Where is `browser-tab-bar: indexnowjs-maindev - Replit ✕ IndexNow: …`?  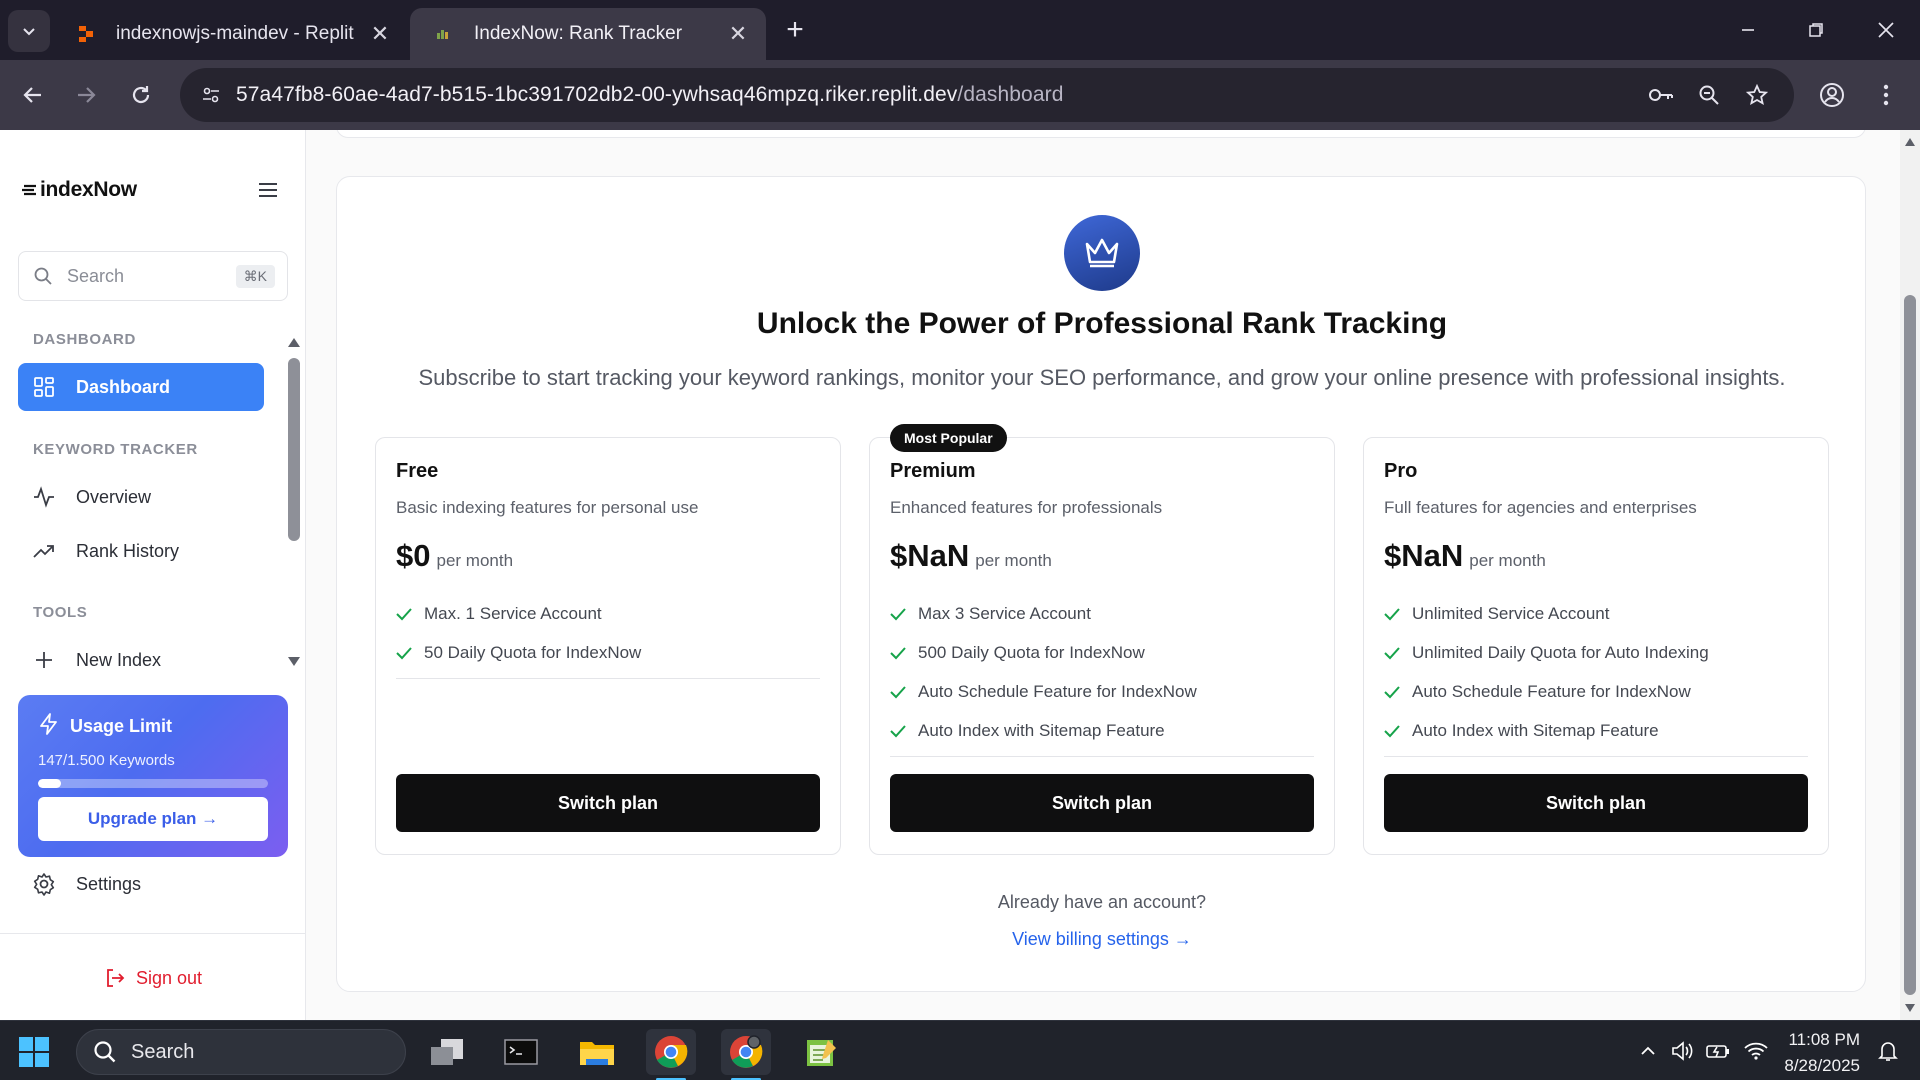 browser-tab-bar: indexnowjs-maindev - Replit ✕ IndexNow: … is located at coordinates (960, 30).